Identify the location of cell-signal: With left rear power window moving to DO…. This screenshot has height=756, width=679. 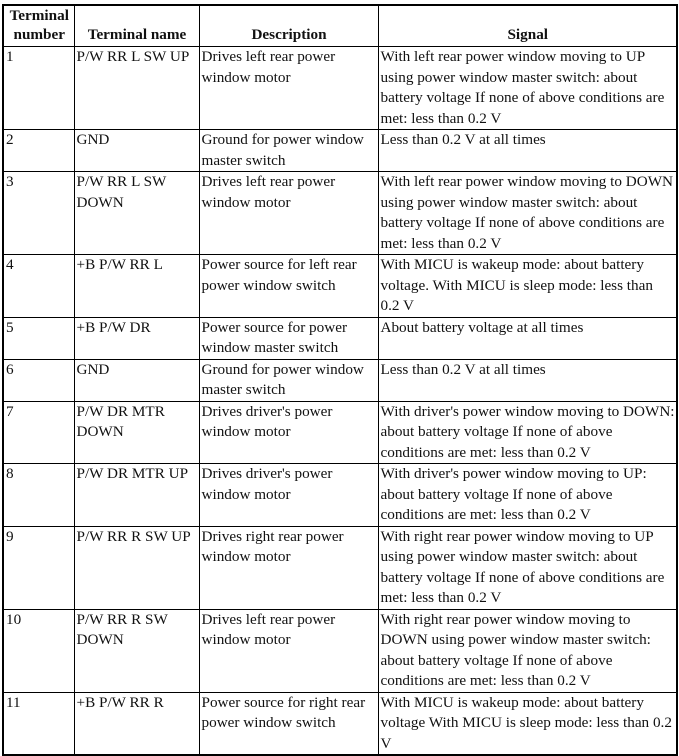
(527, 213).